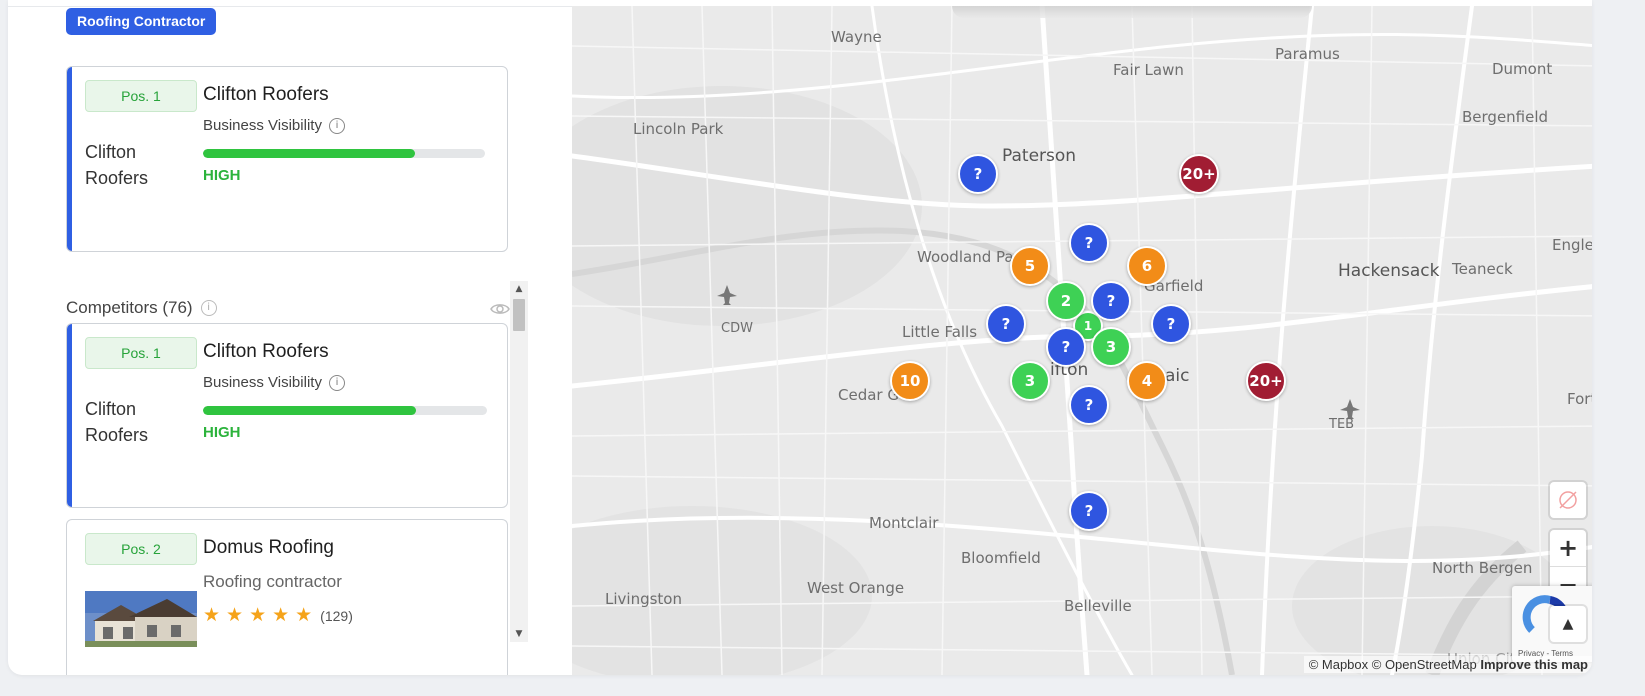 The image size is (1645, 696). I want to click on place-label: Fort, so click(1579, 399).